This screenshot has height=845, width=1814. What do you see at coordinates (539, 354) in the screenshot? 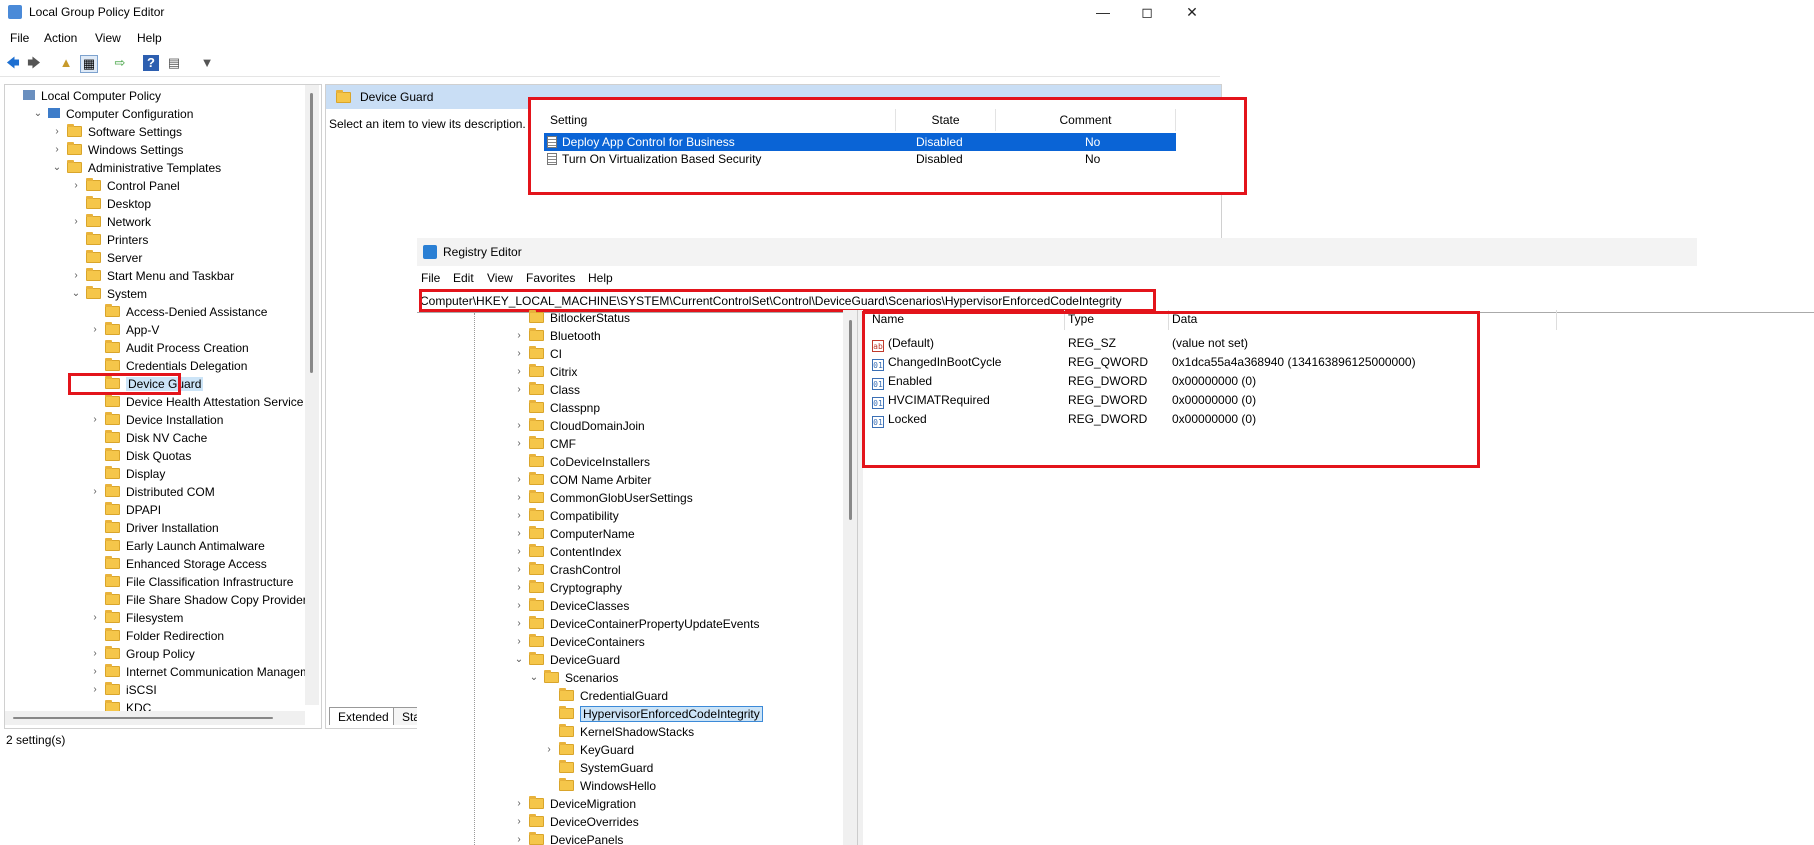
I see `reg-tree-item: › CI` at bounding box center [539, 354].